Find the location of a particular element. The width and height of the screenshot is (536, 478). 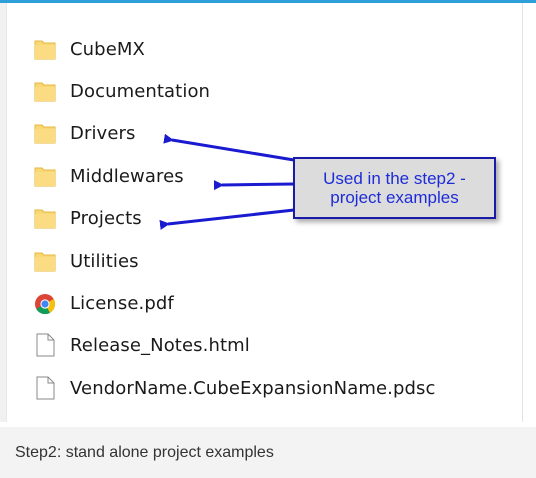

callout-line-1: Used in the step2 - is located at coordinates (394, 178).